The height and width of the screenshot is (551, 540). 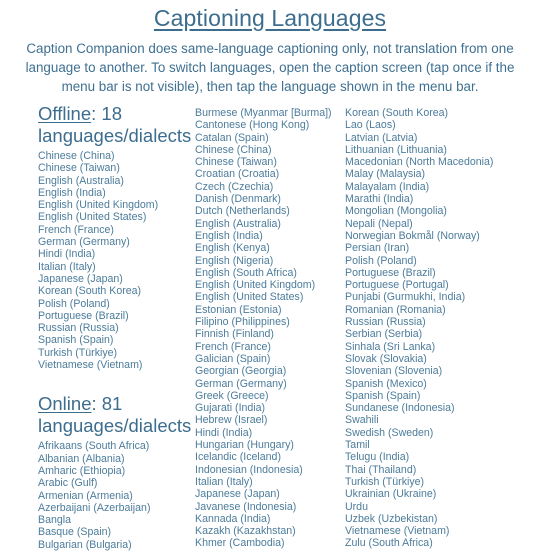 What do you see at coordinates (244, 445) in the screenshot?
I see `list-item: Hungarian (Hungary)` at bounding box center [244, 445].